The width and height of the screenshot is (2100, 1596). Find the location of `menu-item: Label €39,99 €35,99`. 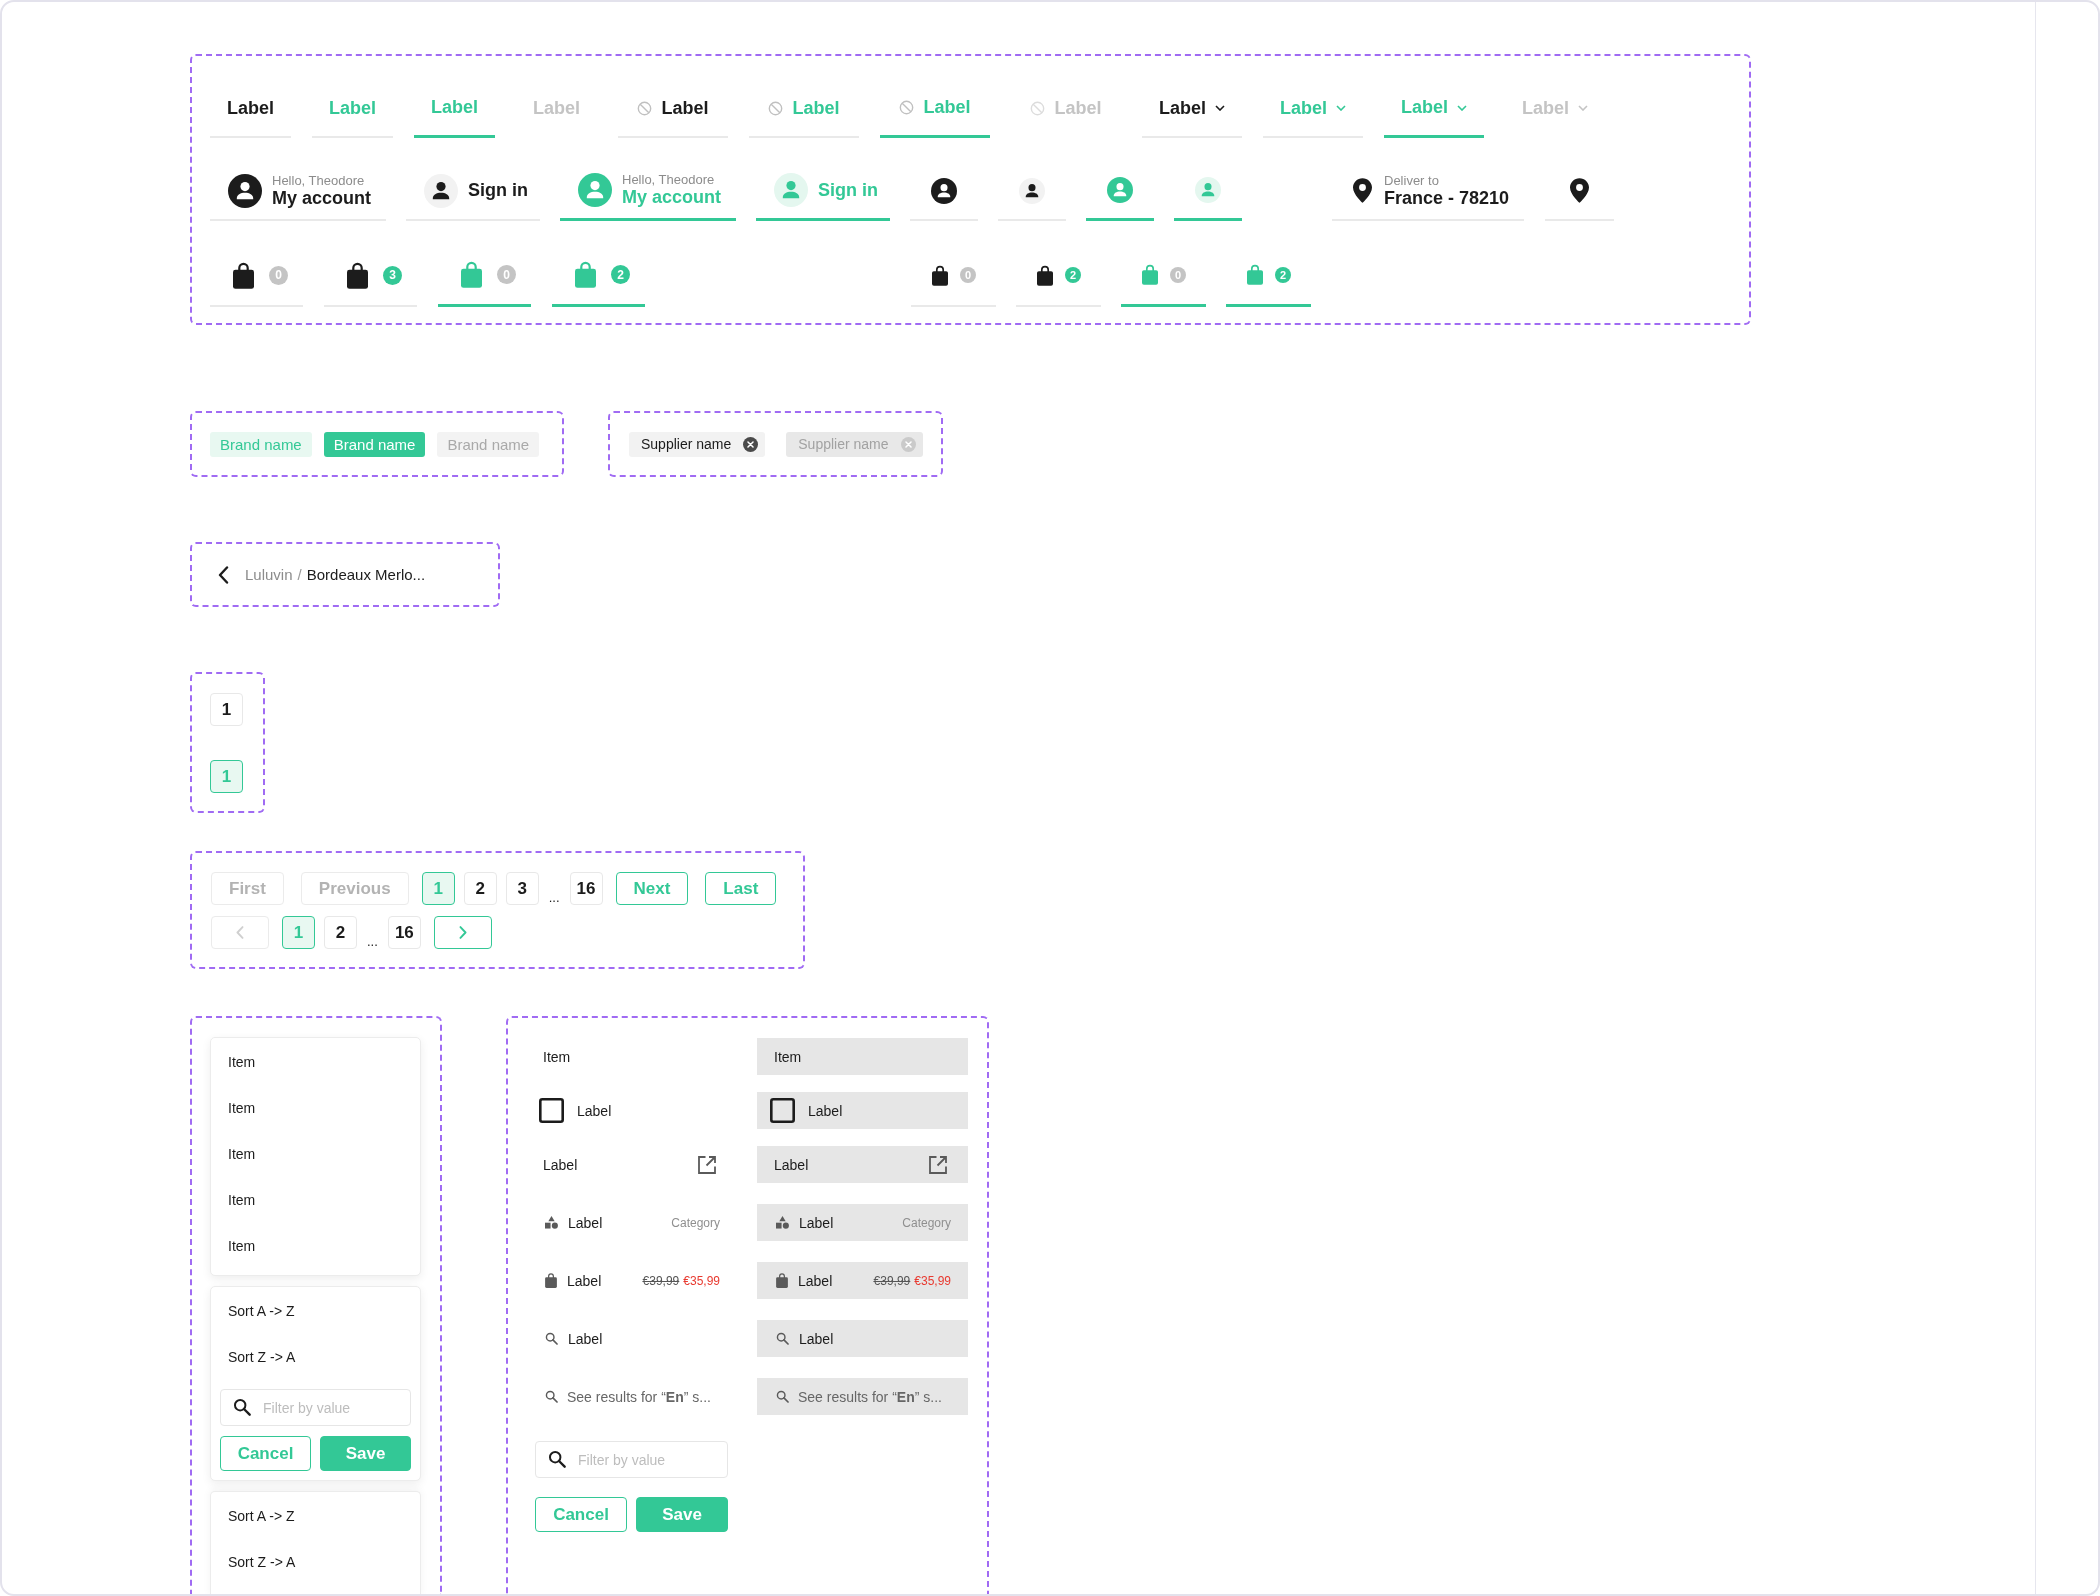

menu-item: Label €39,99 €35,99 is located at coordinates (862, 1280).